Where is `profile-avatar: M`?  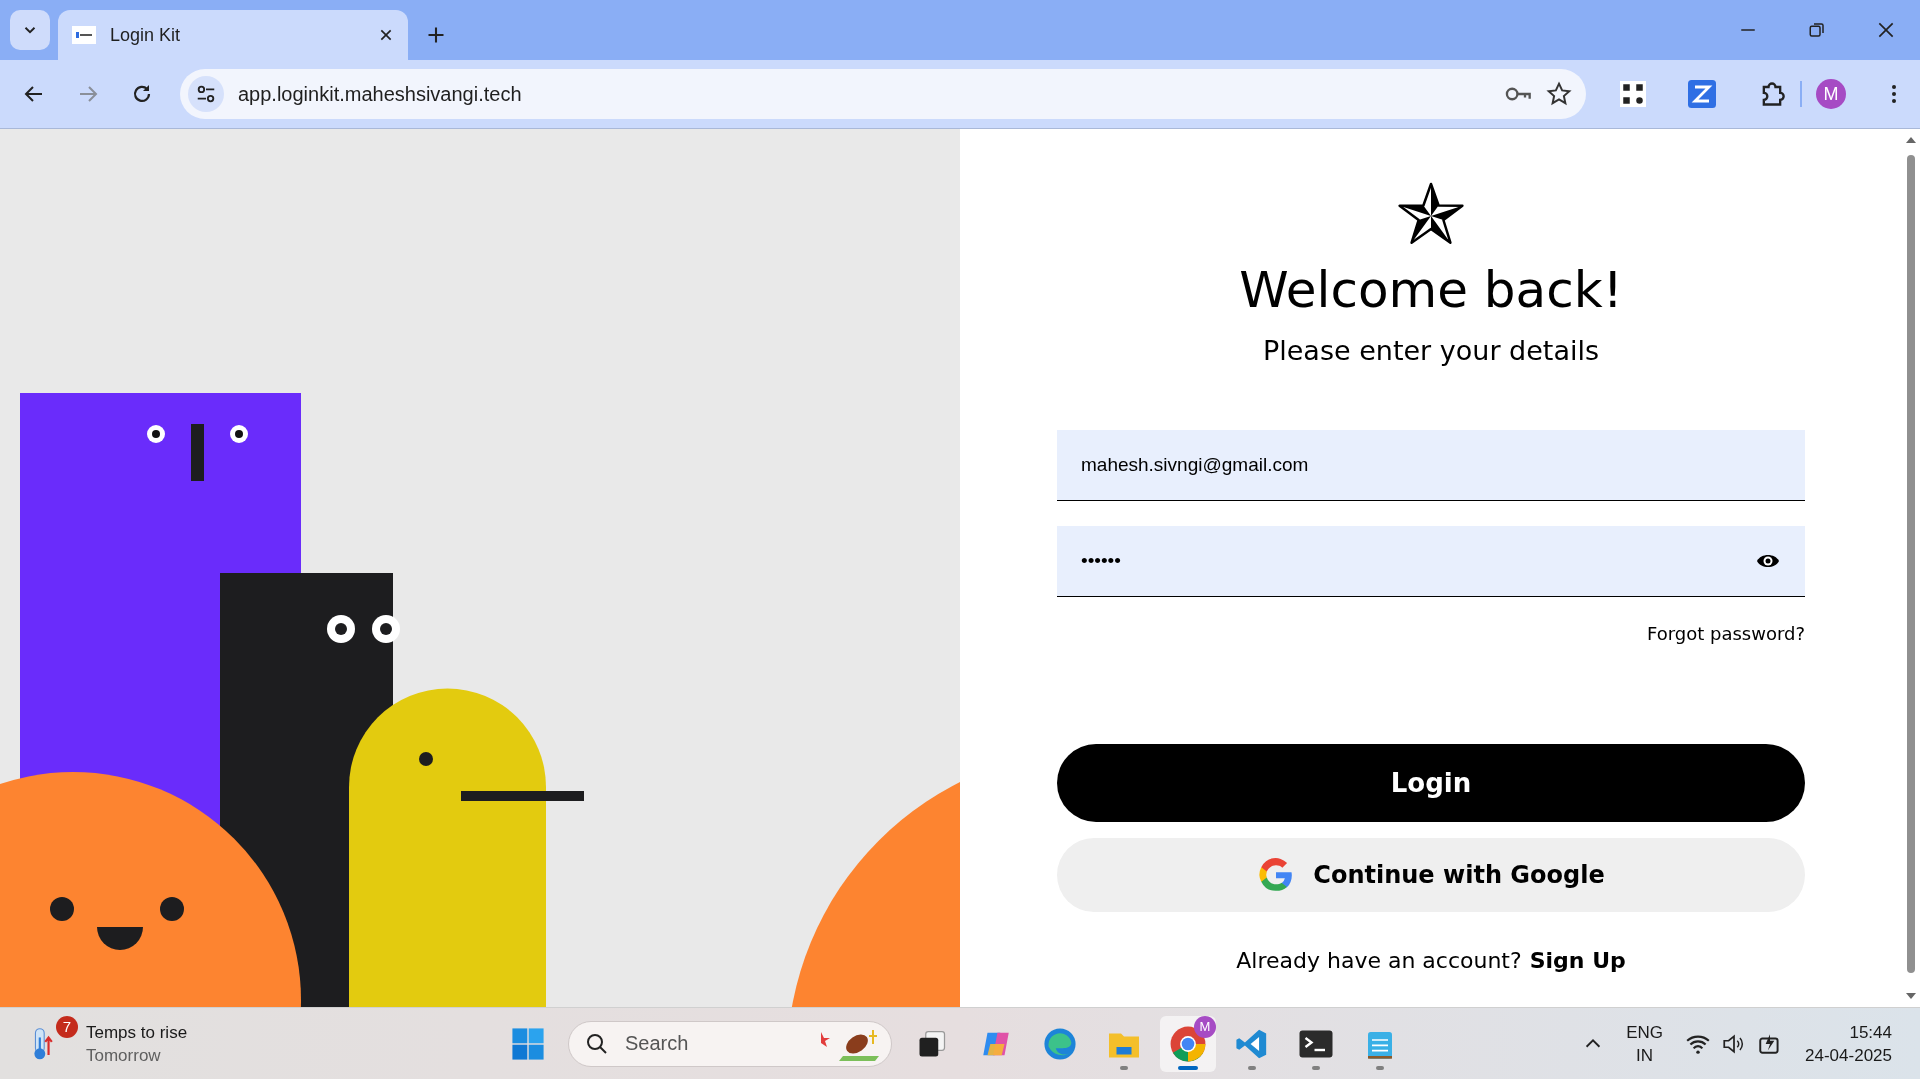
profile-avatar: M is located at coordinates (1831, 94).